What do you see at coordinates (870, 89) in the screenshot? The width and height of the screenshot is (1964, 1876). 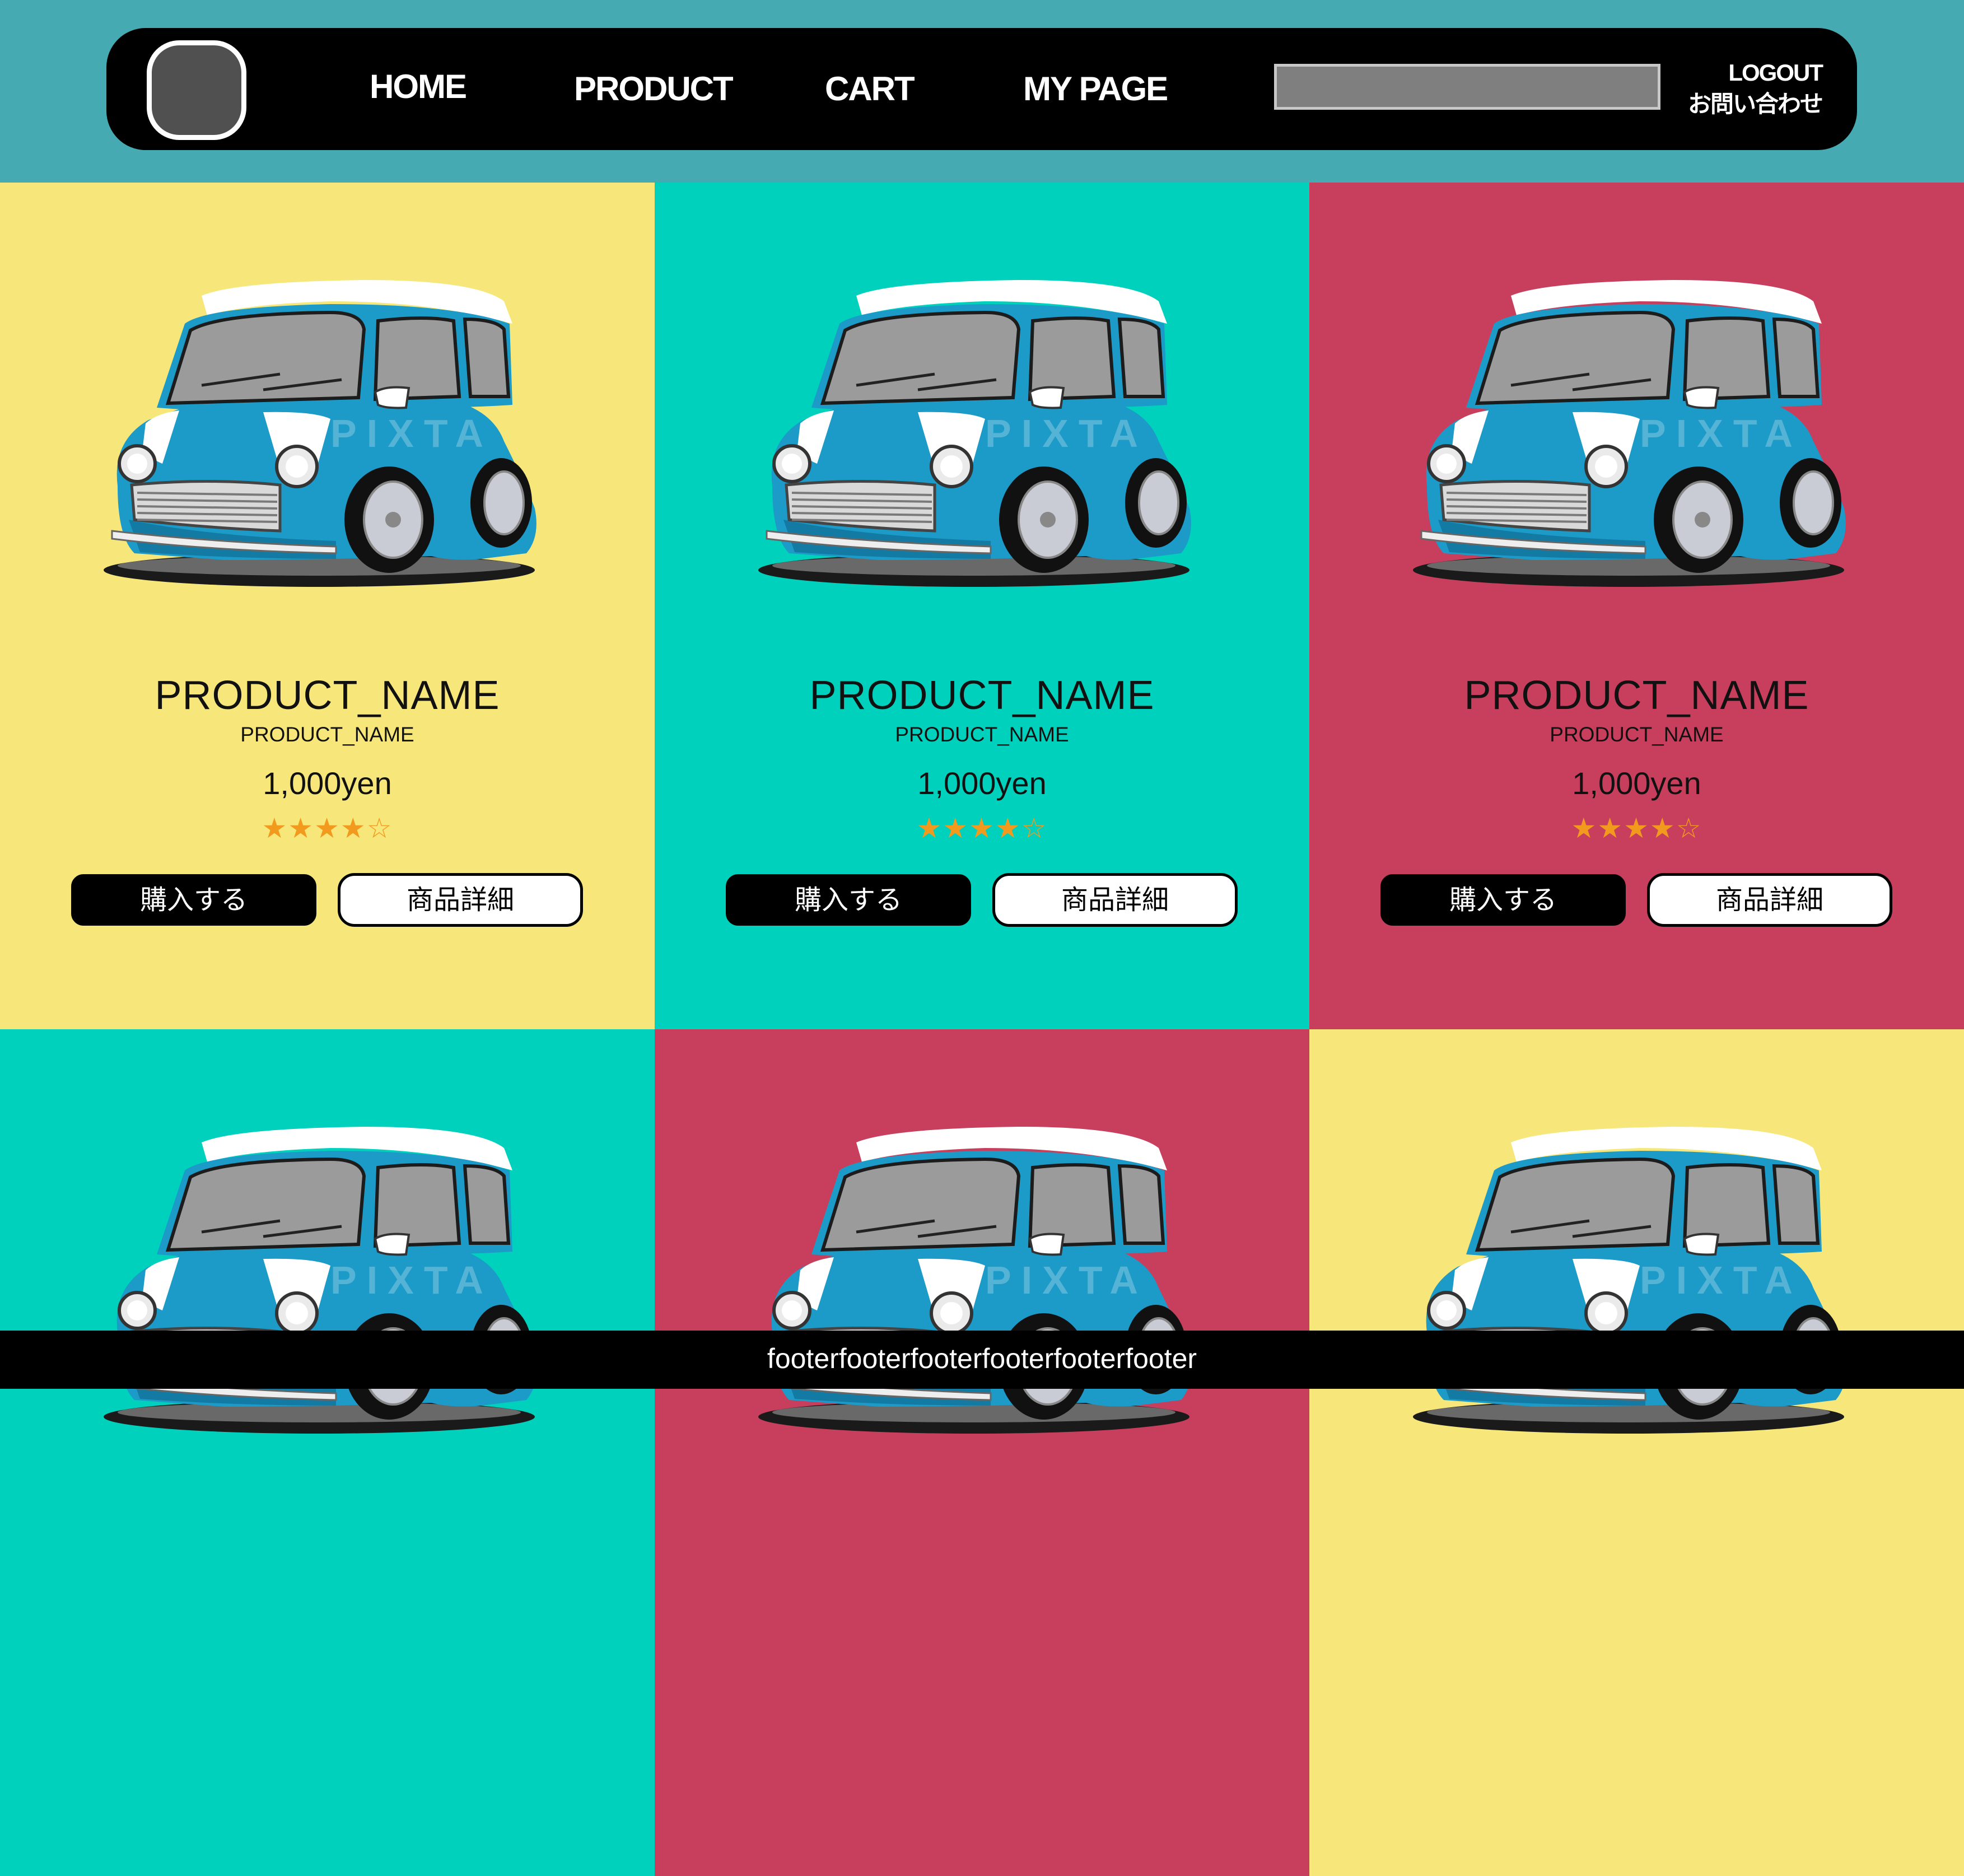 I see `nav-cart: CART` at bounding box center [870, 89].